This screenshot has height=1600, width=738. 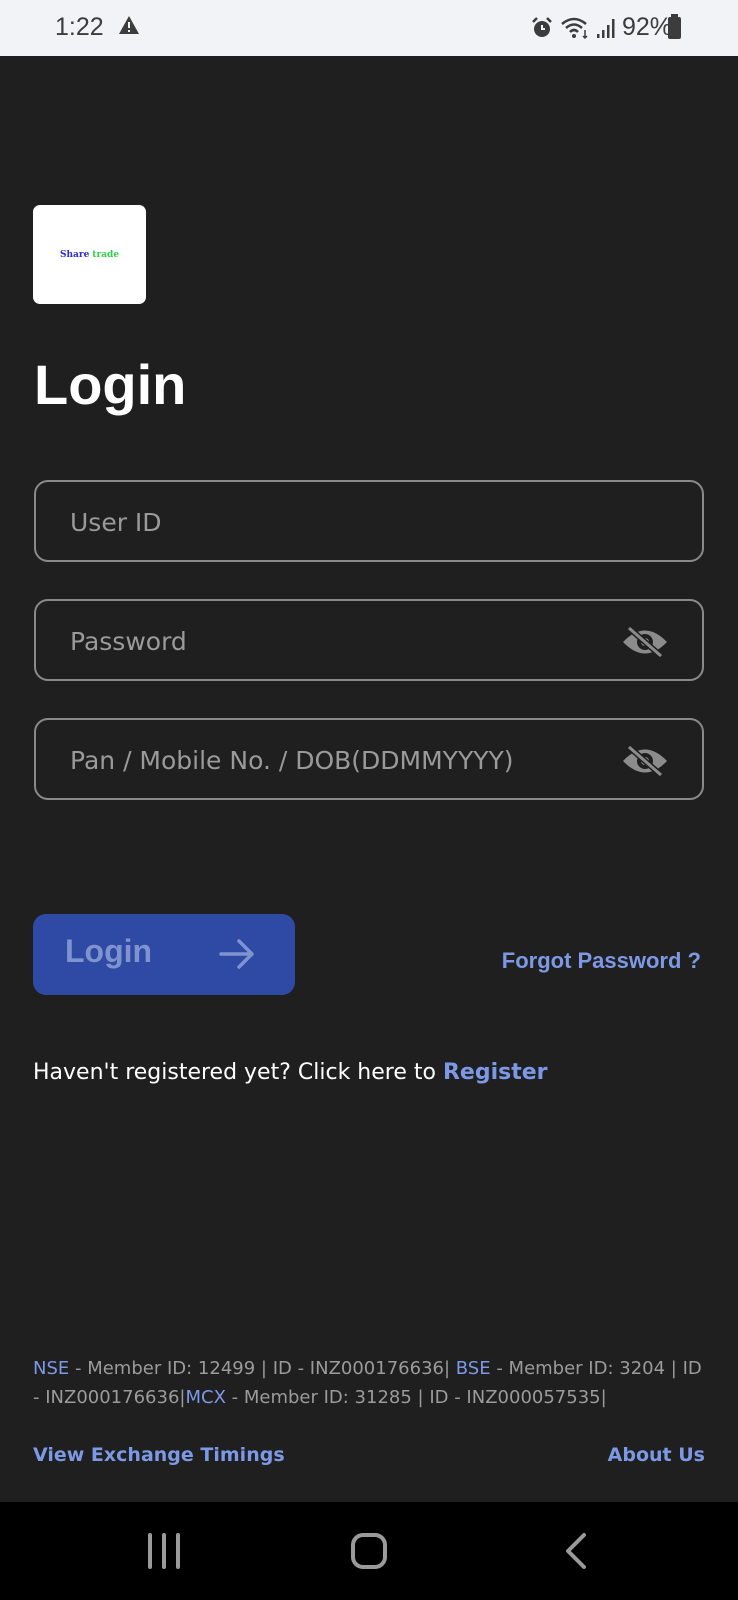 I want to click on forgot-password-link: Forgot Password ?, so click(x=601, y=961).